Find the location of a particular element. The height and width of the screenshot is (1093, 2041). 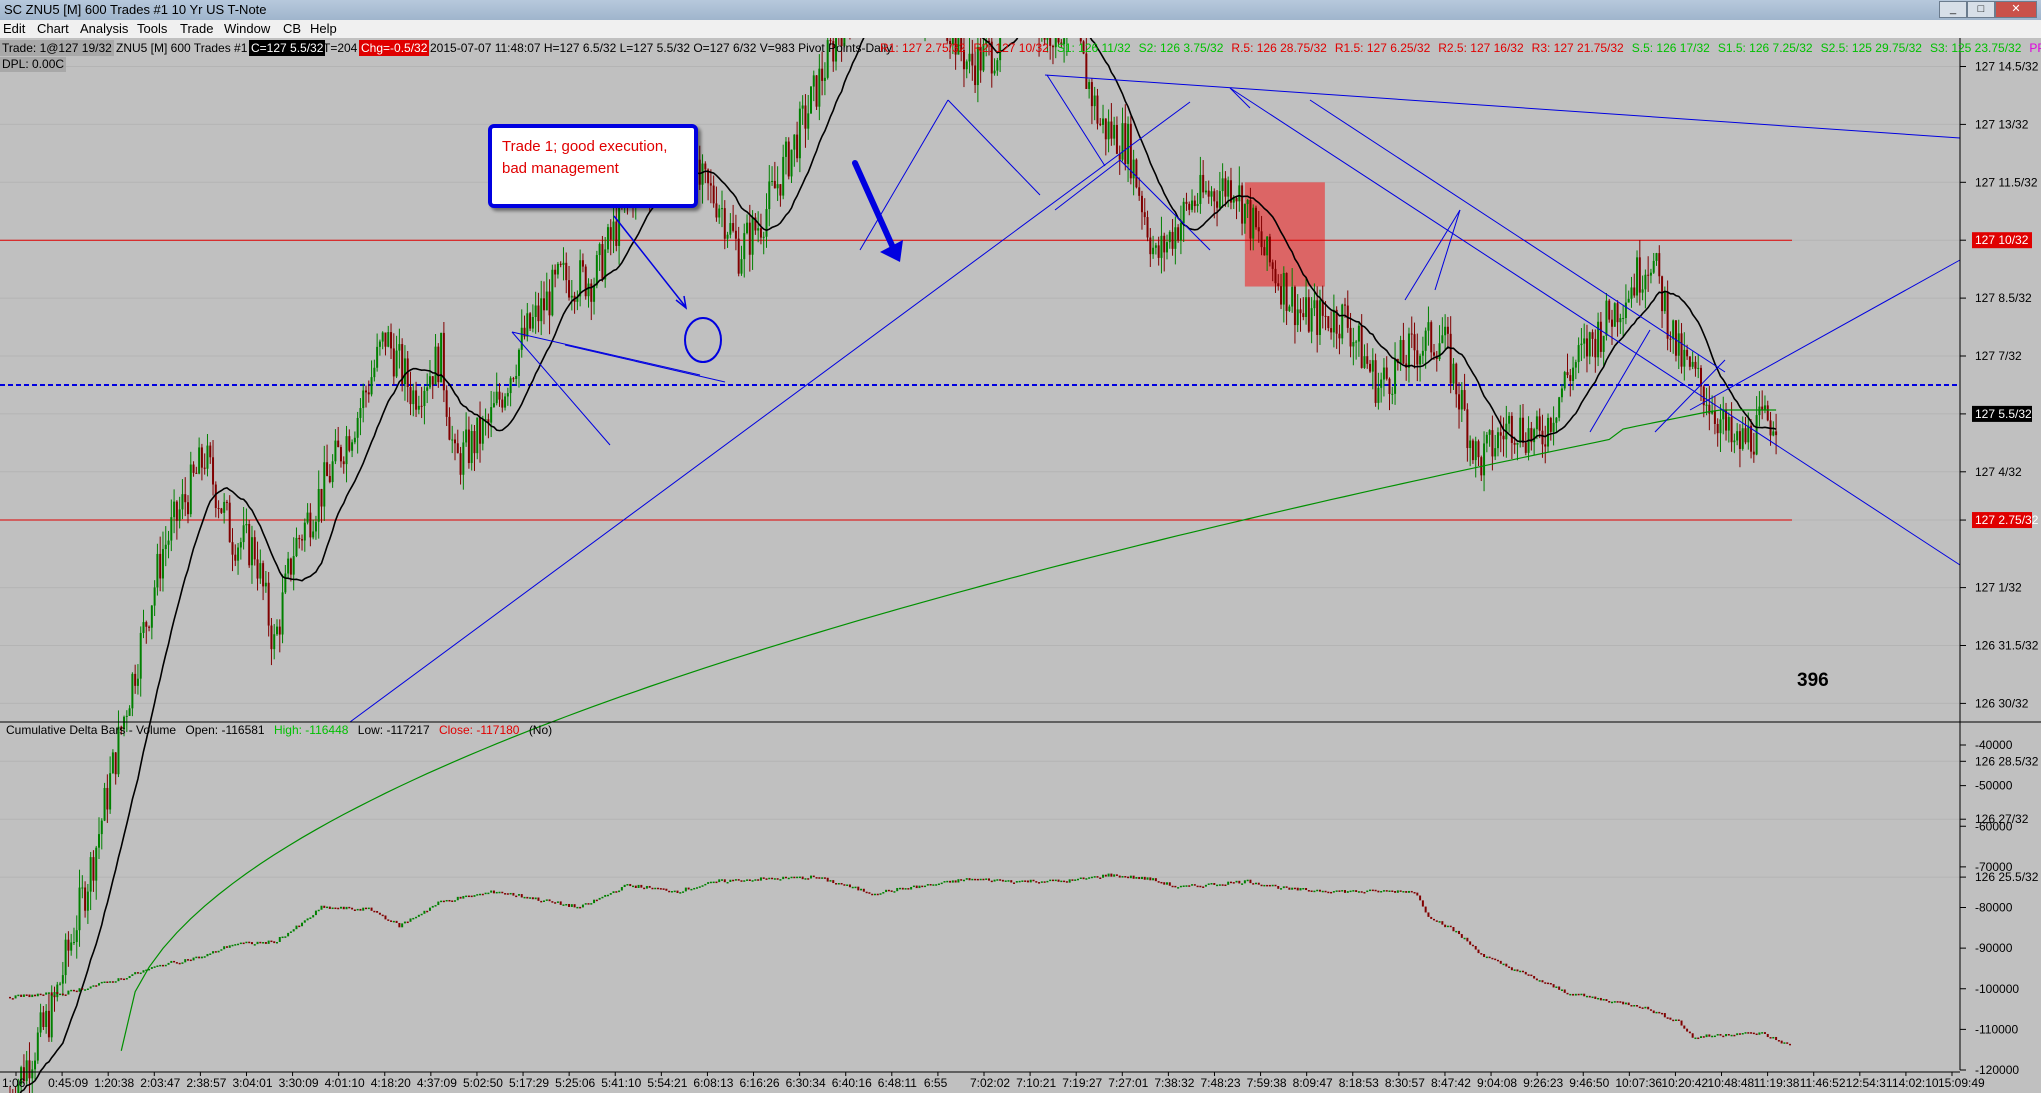

menu-cb: CB is located at coordinates (292, 28).